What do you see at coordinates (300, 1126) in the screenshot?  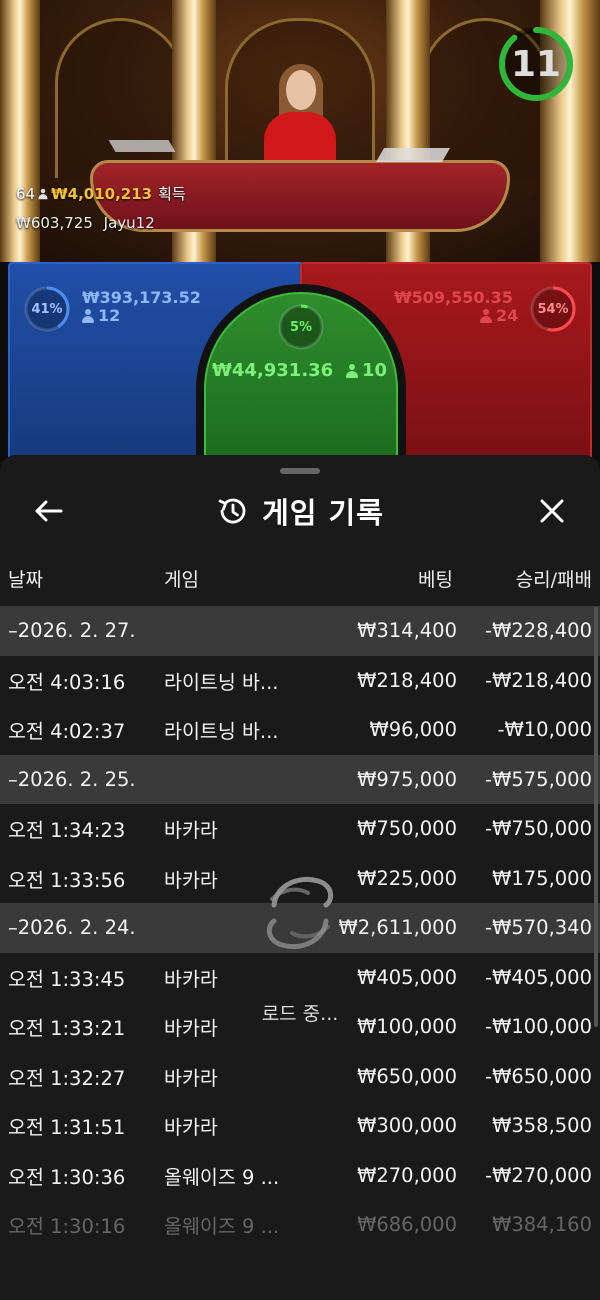 I see `history-row: 오전 1:31:51 바카라 ₩300,000 ₩358,500` at bounding box center [300, 1126].